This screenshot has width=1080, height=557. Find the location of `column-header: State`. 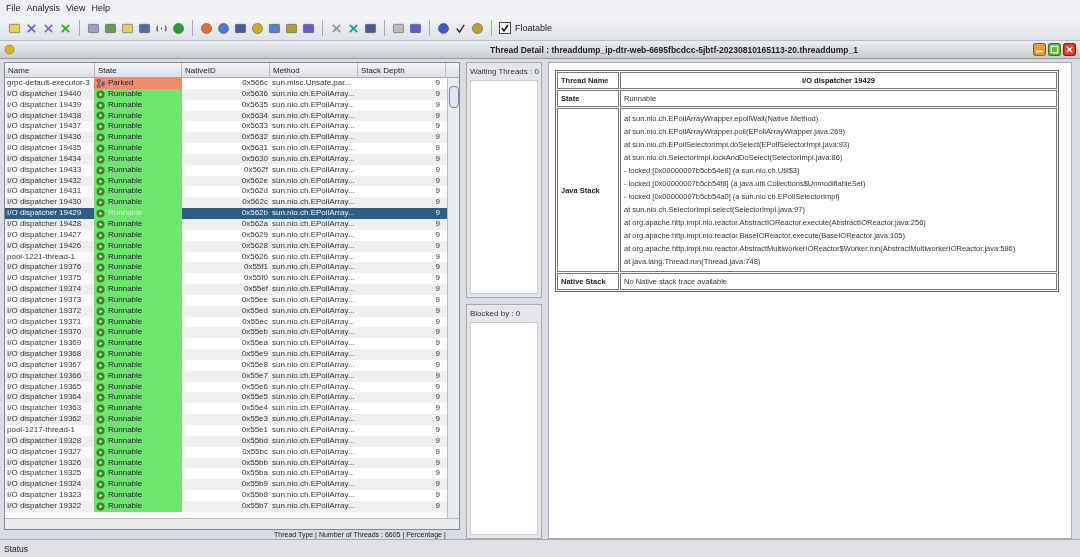

column-header: State is located at coordinates (138, 70).